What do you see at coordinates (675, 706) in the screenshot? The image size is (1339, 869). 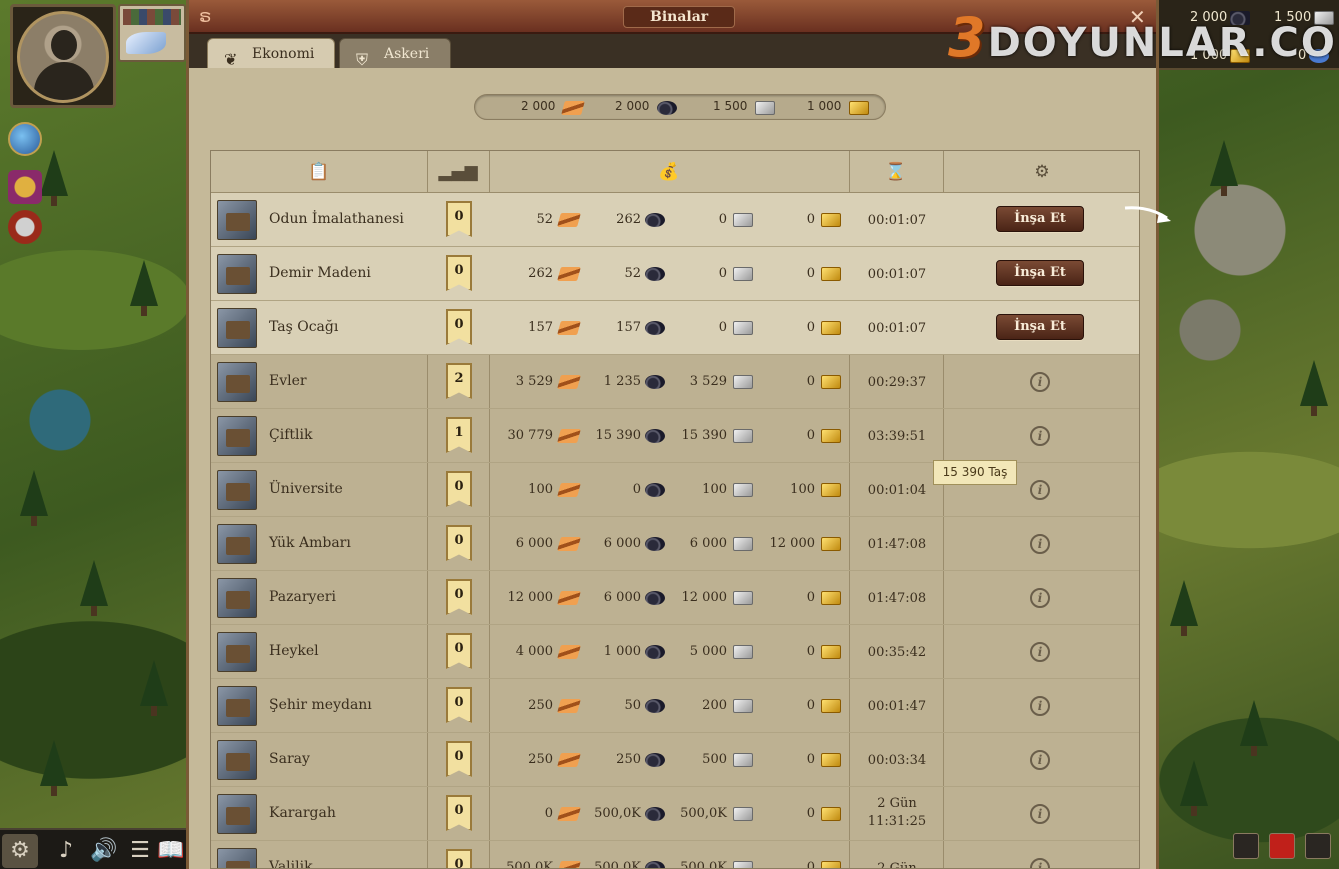 I see `table-row: Şehir meydanı 0 250 50 200 0 00:01:47 i` at bounding box center [675, 706].